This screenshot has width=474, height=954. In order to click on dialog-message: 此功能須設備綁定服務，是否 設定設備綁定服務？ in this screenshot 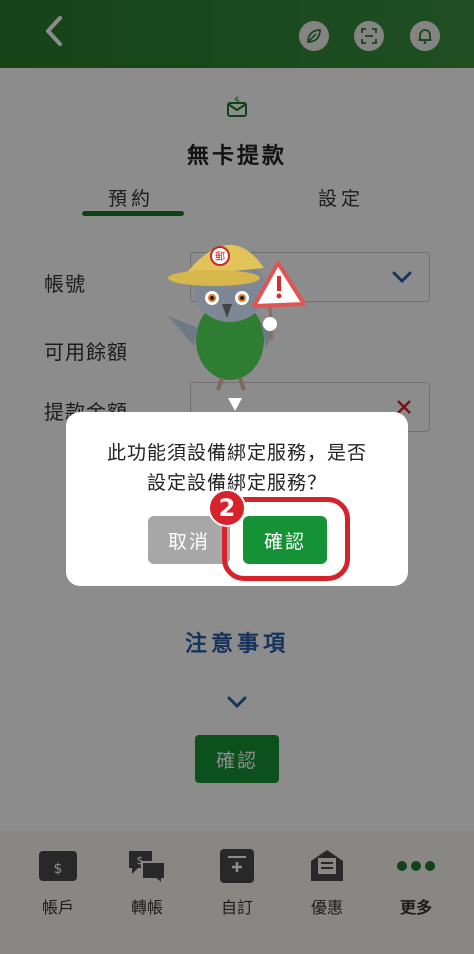, I will do `click(237, 468)`.